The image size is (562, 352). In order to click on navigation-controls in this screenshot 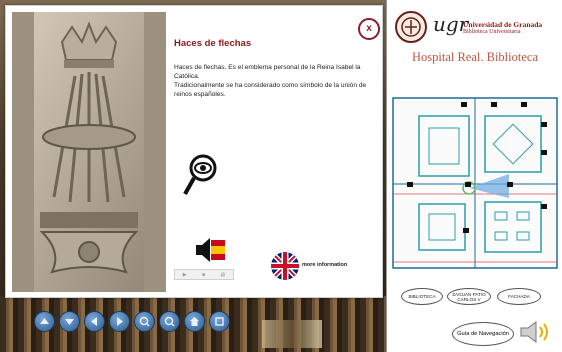, I will do `click(132, 321)`.